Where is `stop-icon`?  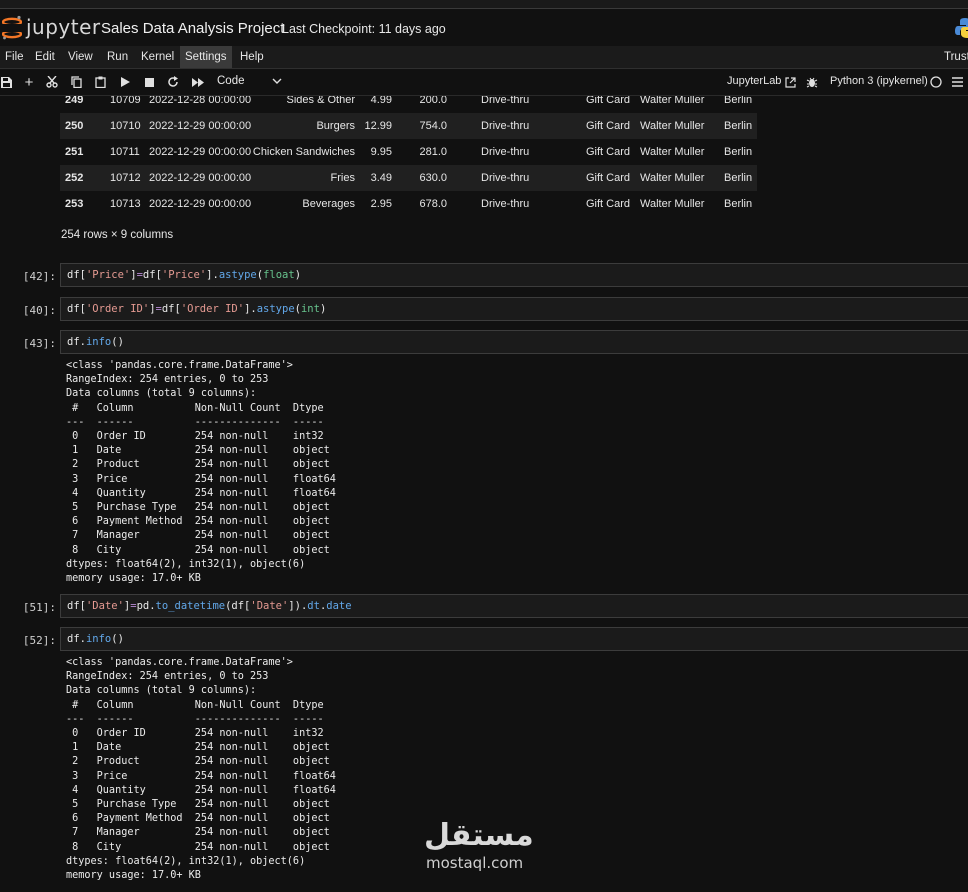
stop-icon is located at coordinates (149, 82).